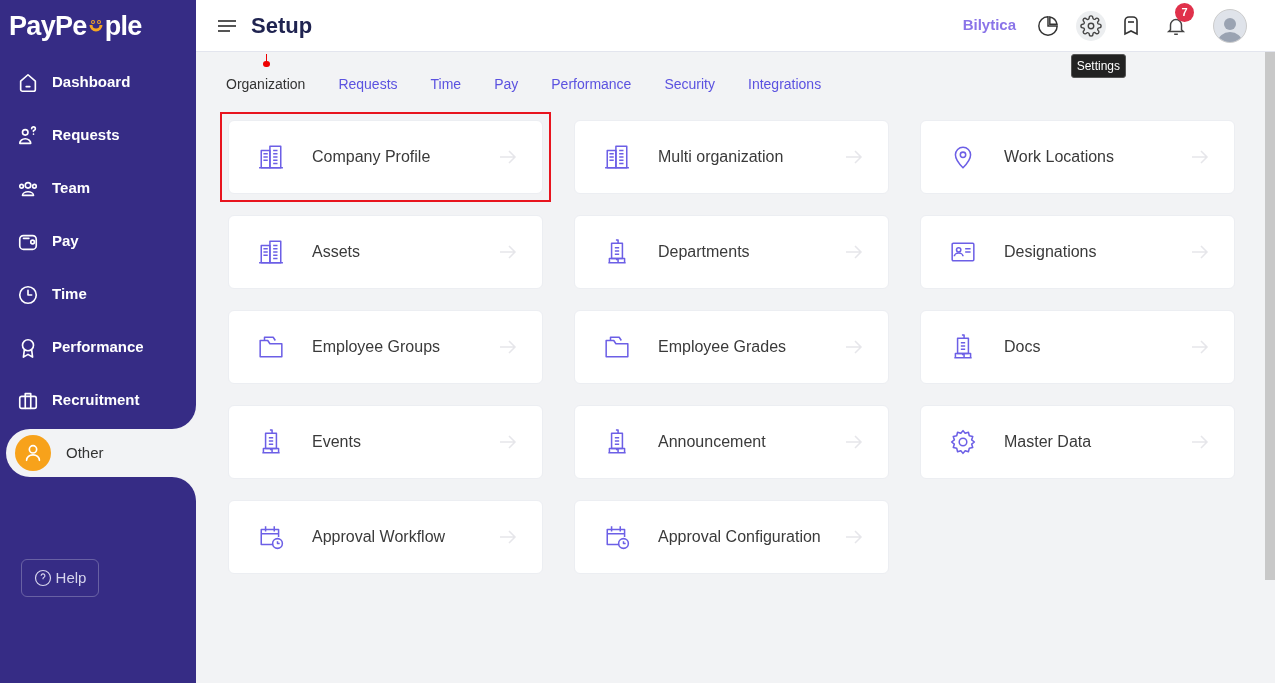 The width and height of the screenshot is (1275, 683). Describe the element at coordinates (75, 26) in the screenshot. I see `logo: PayPe ple` at that location.